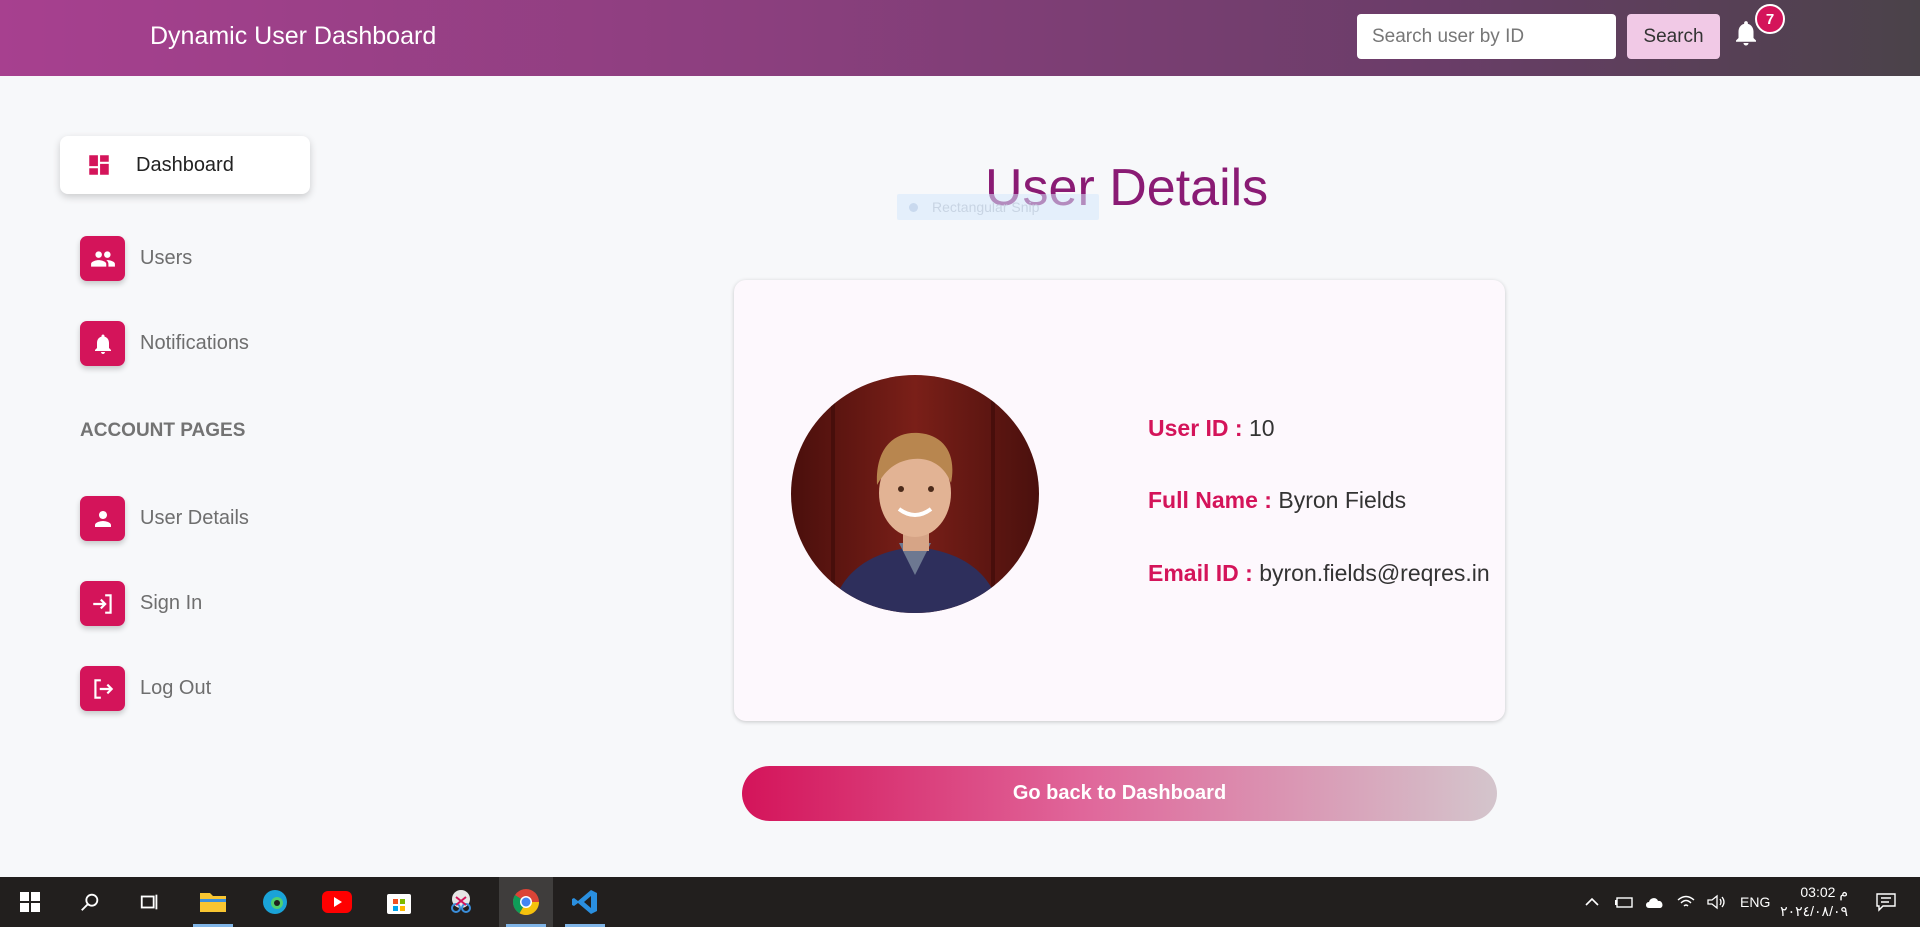 The height and width of the screenshot is (927, 1920). Describe the element at coordinates (176, 688) in the screenshot. I see `sidebar-item-label: Log Out` at that location.